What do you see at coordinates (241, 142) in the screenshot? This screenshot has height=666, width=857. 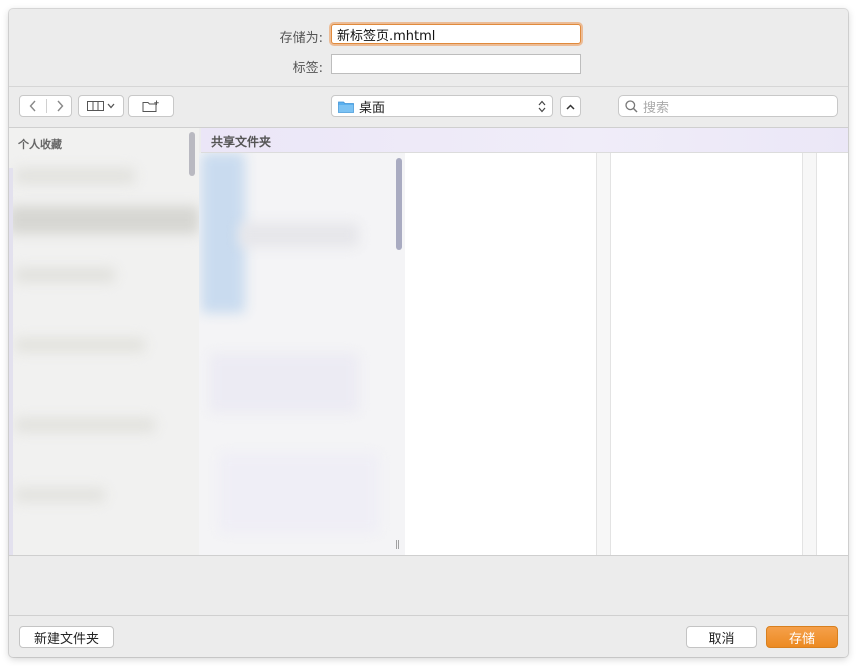 I see `shared-folder-title: 共享文件夹` at bounding box center [241, 142].